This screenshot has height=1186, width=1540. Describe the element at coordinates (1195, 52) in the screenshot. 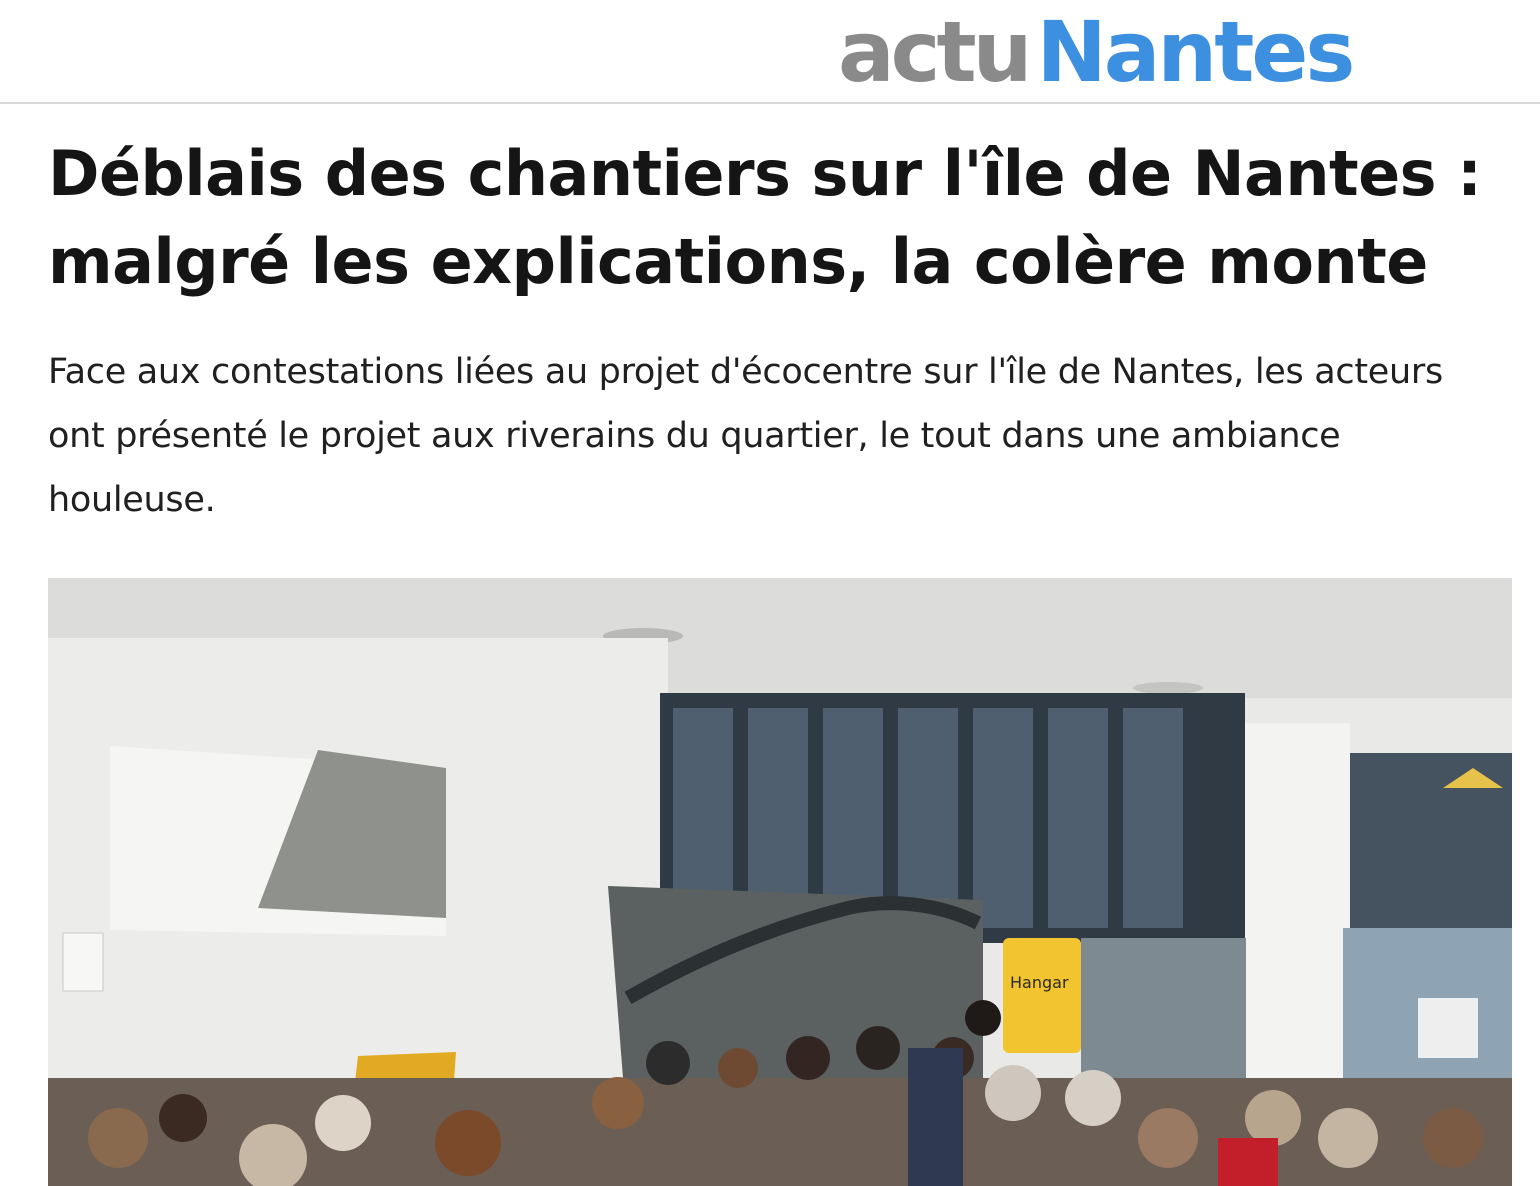

I see `logo-city: Nantes` at that location.